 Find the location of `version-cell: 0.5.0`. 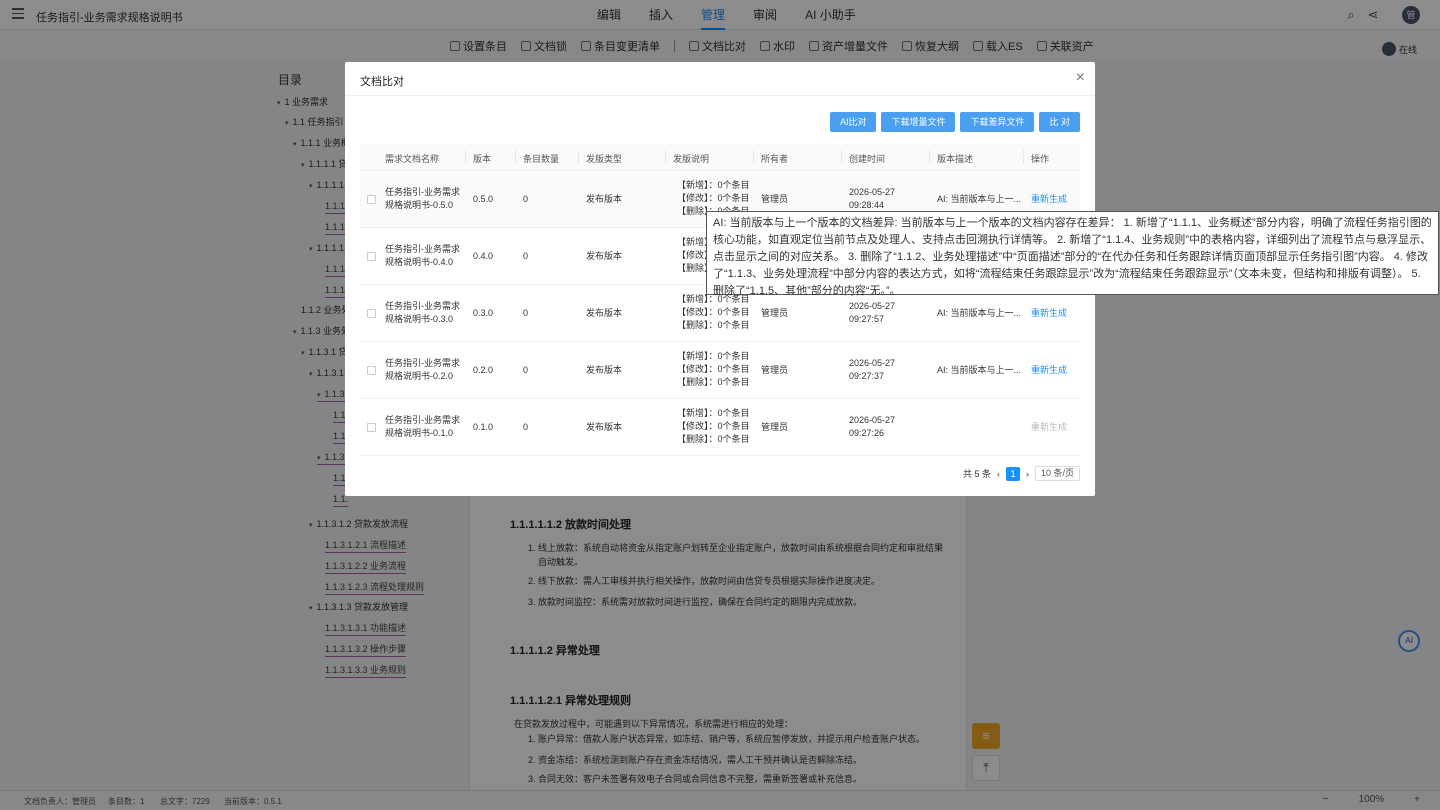

version-cell: 0.5.0 is located at coordinates (483, 199).